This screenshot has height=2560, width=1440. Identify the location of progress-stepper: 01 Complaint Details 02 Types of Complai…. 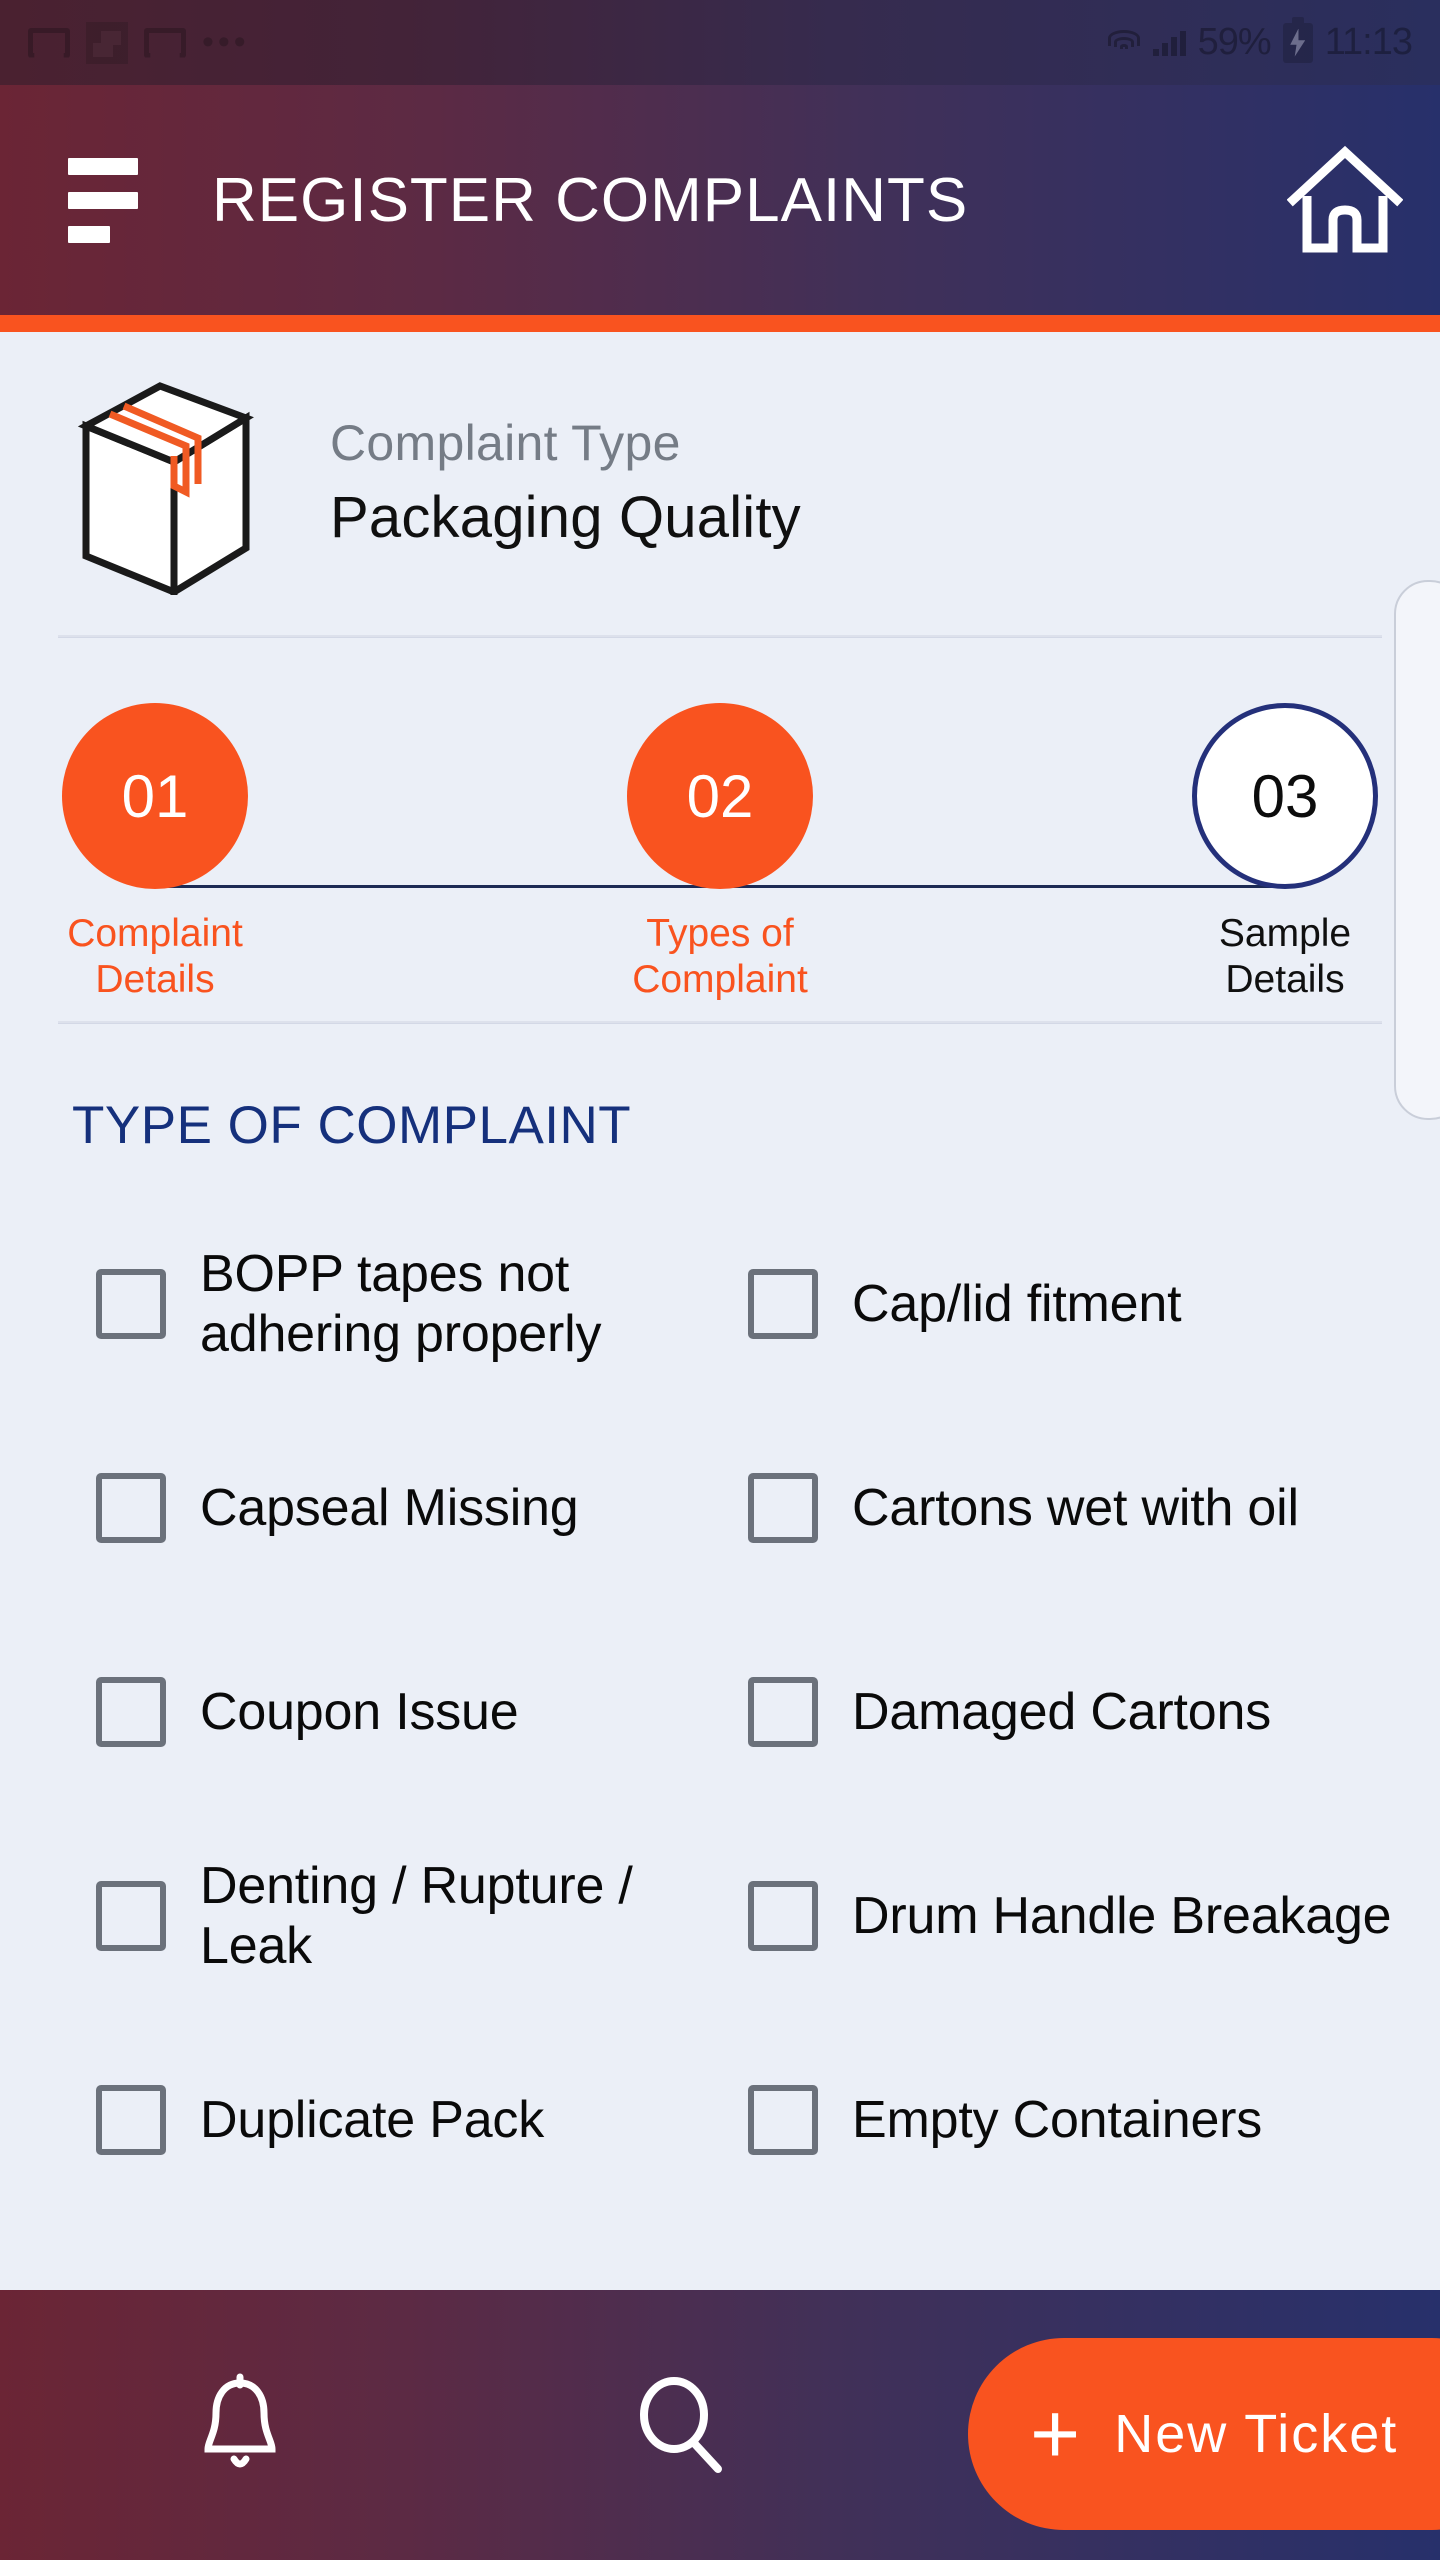
(720, 853).